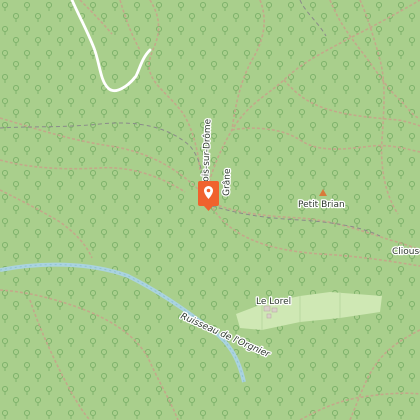 This screenshot has width=420, height=420. I want to click on hamlet-label: Le Lorel, so click(274, 302).